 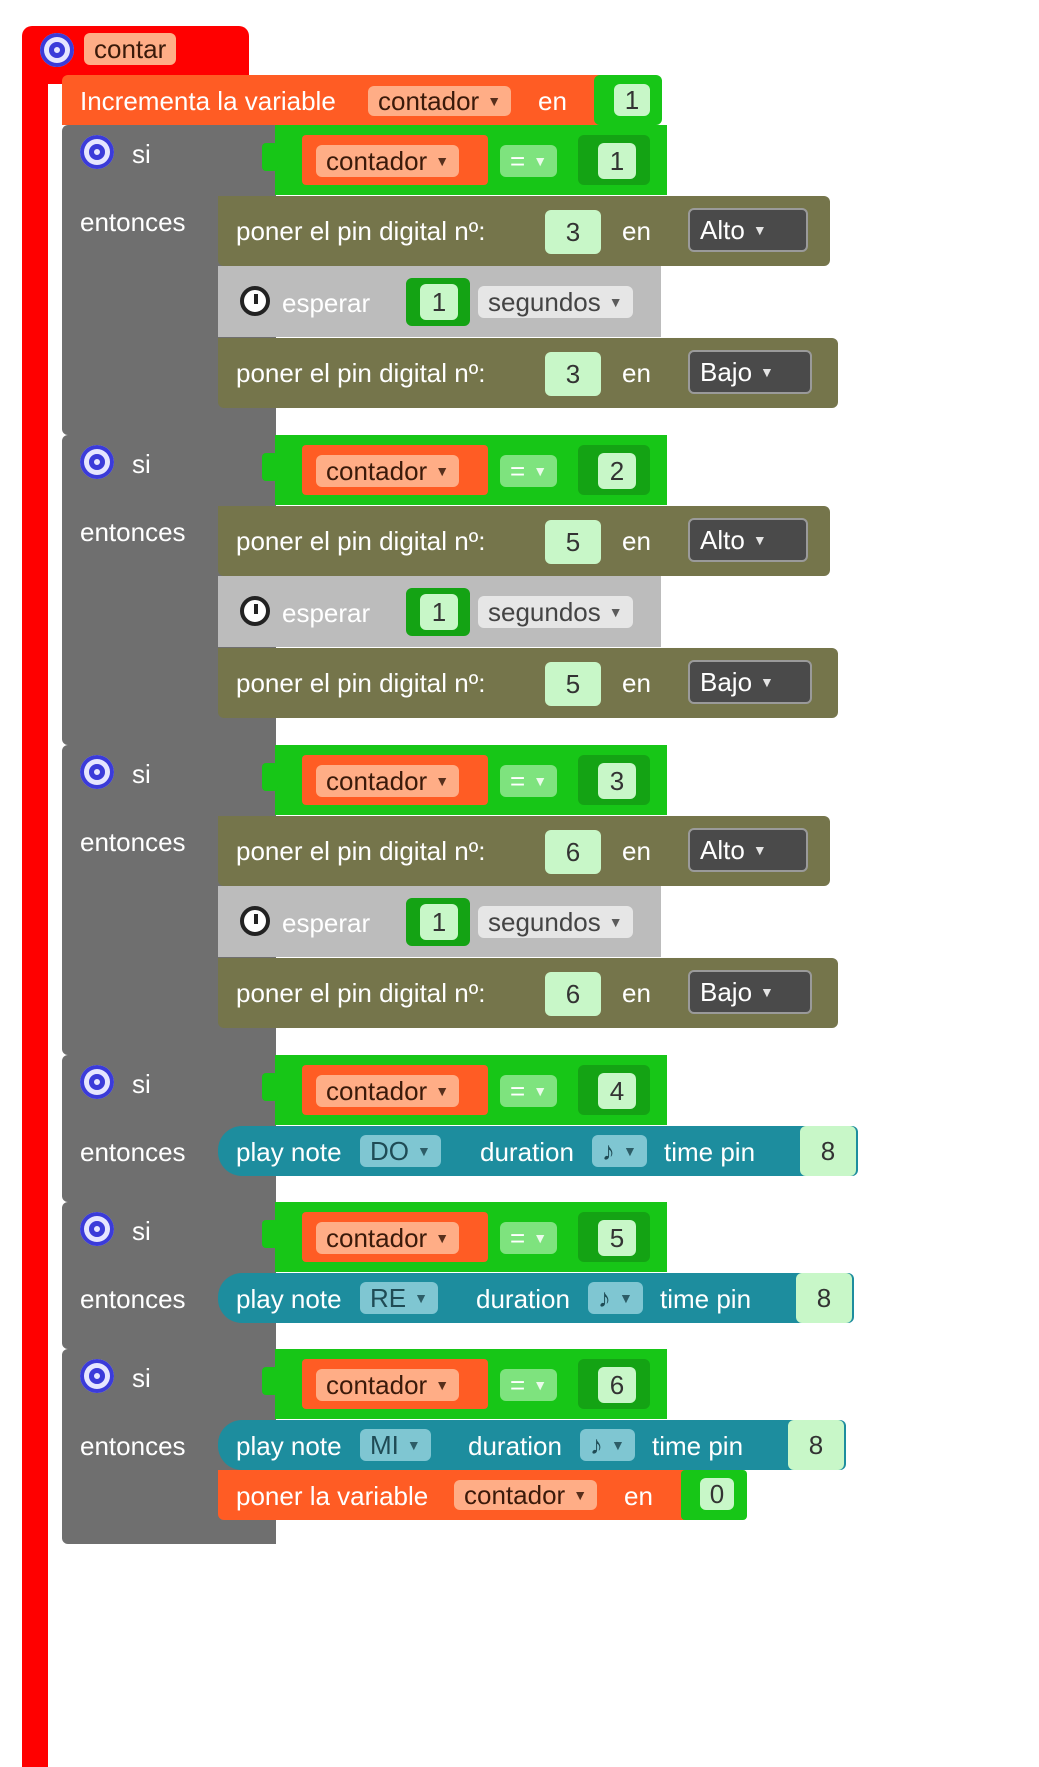 I want to click on procedure-name-field: contar, so click(x=130, y=49).